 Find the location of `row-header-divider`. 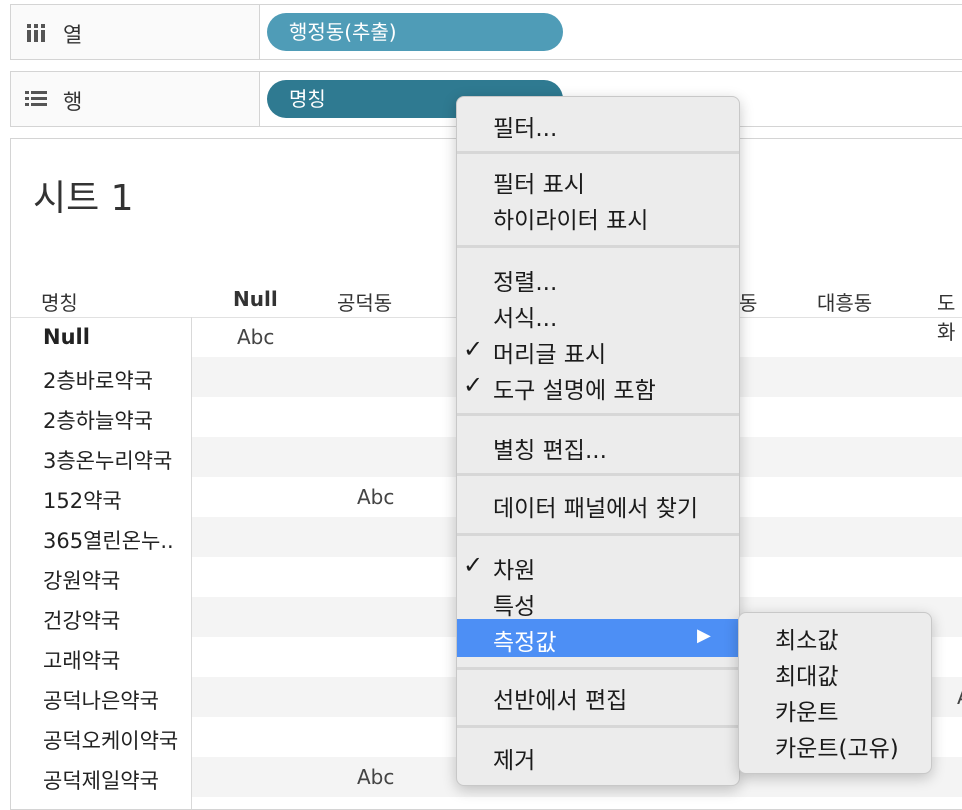

row-header-divider is located at coordinates (191, 563).